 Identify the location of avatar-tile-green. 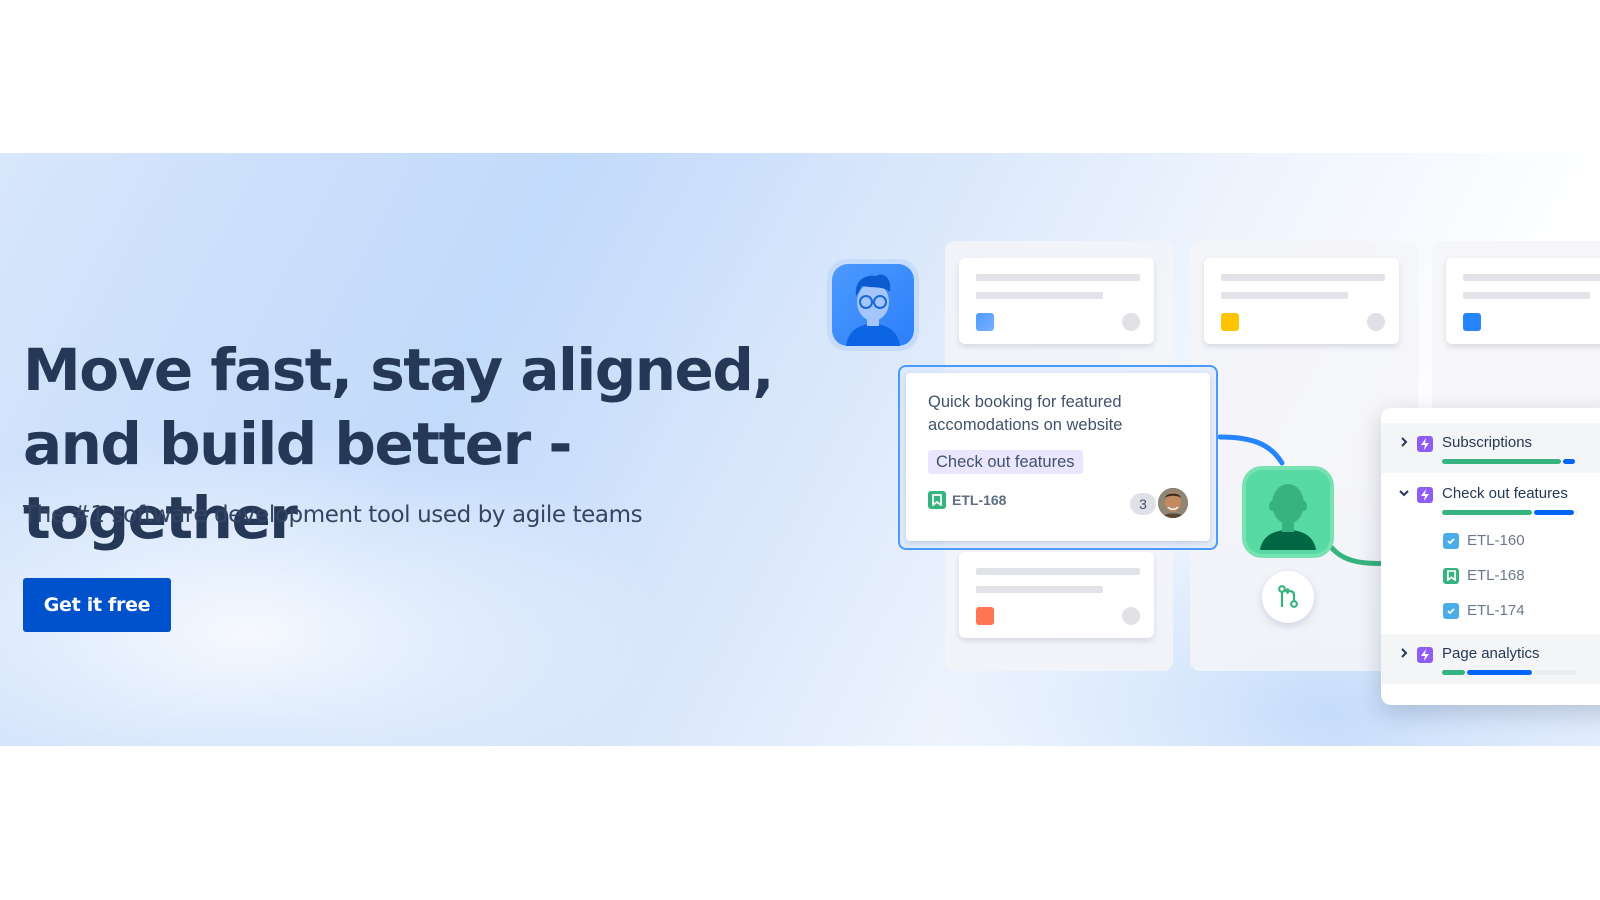
(1288, 512).